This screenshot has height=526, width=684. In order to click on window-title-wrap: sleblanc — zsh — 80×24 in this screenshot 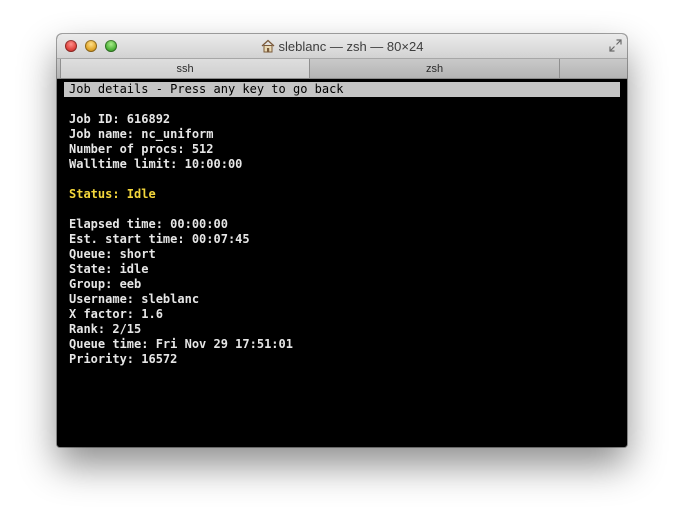, I will do `click(342, 46)`.